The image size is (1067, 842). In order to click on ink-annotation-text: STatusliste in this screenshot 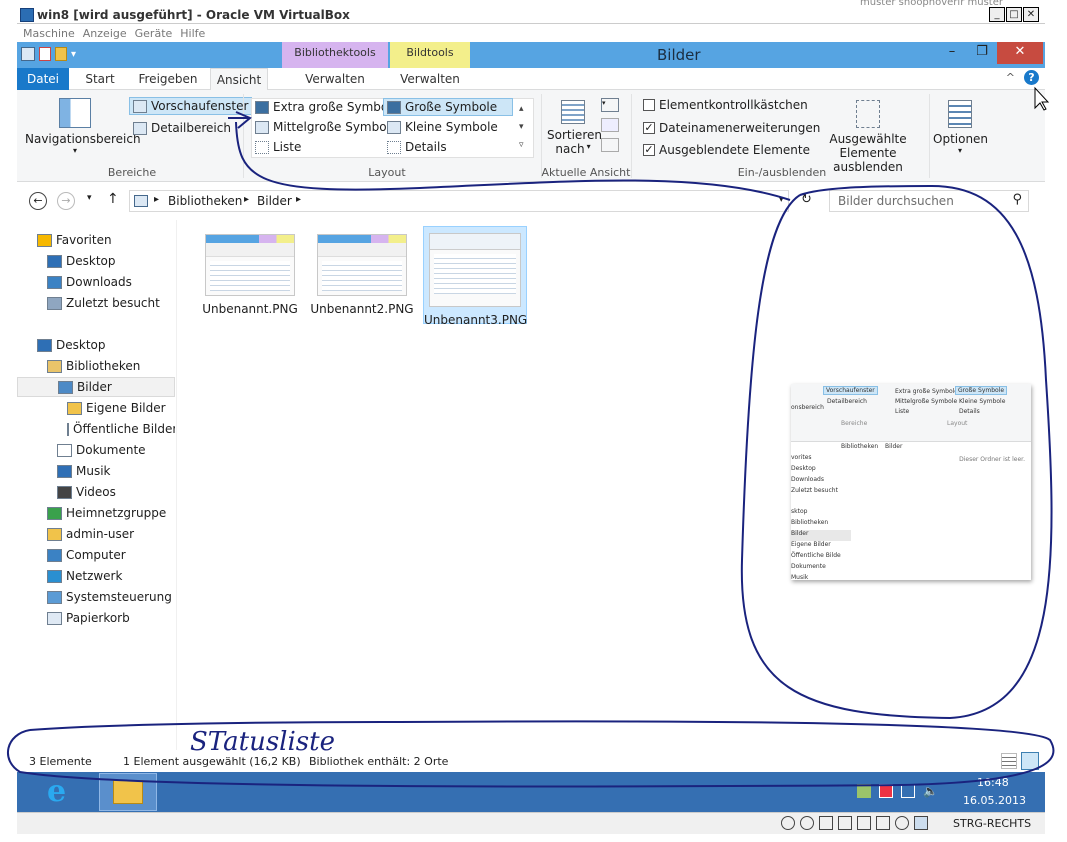, I will do `click(262, 742)`.